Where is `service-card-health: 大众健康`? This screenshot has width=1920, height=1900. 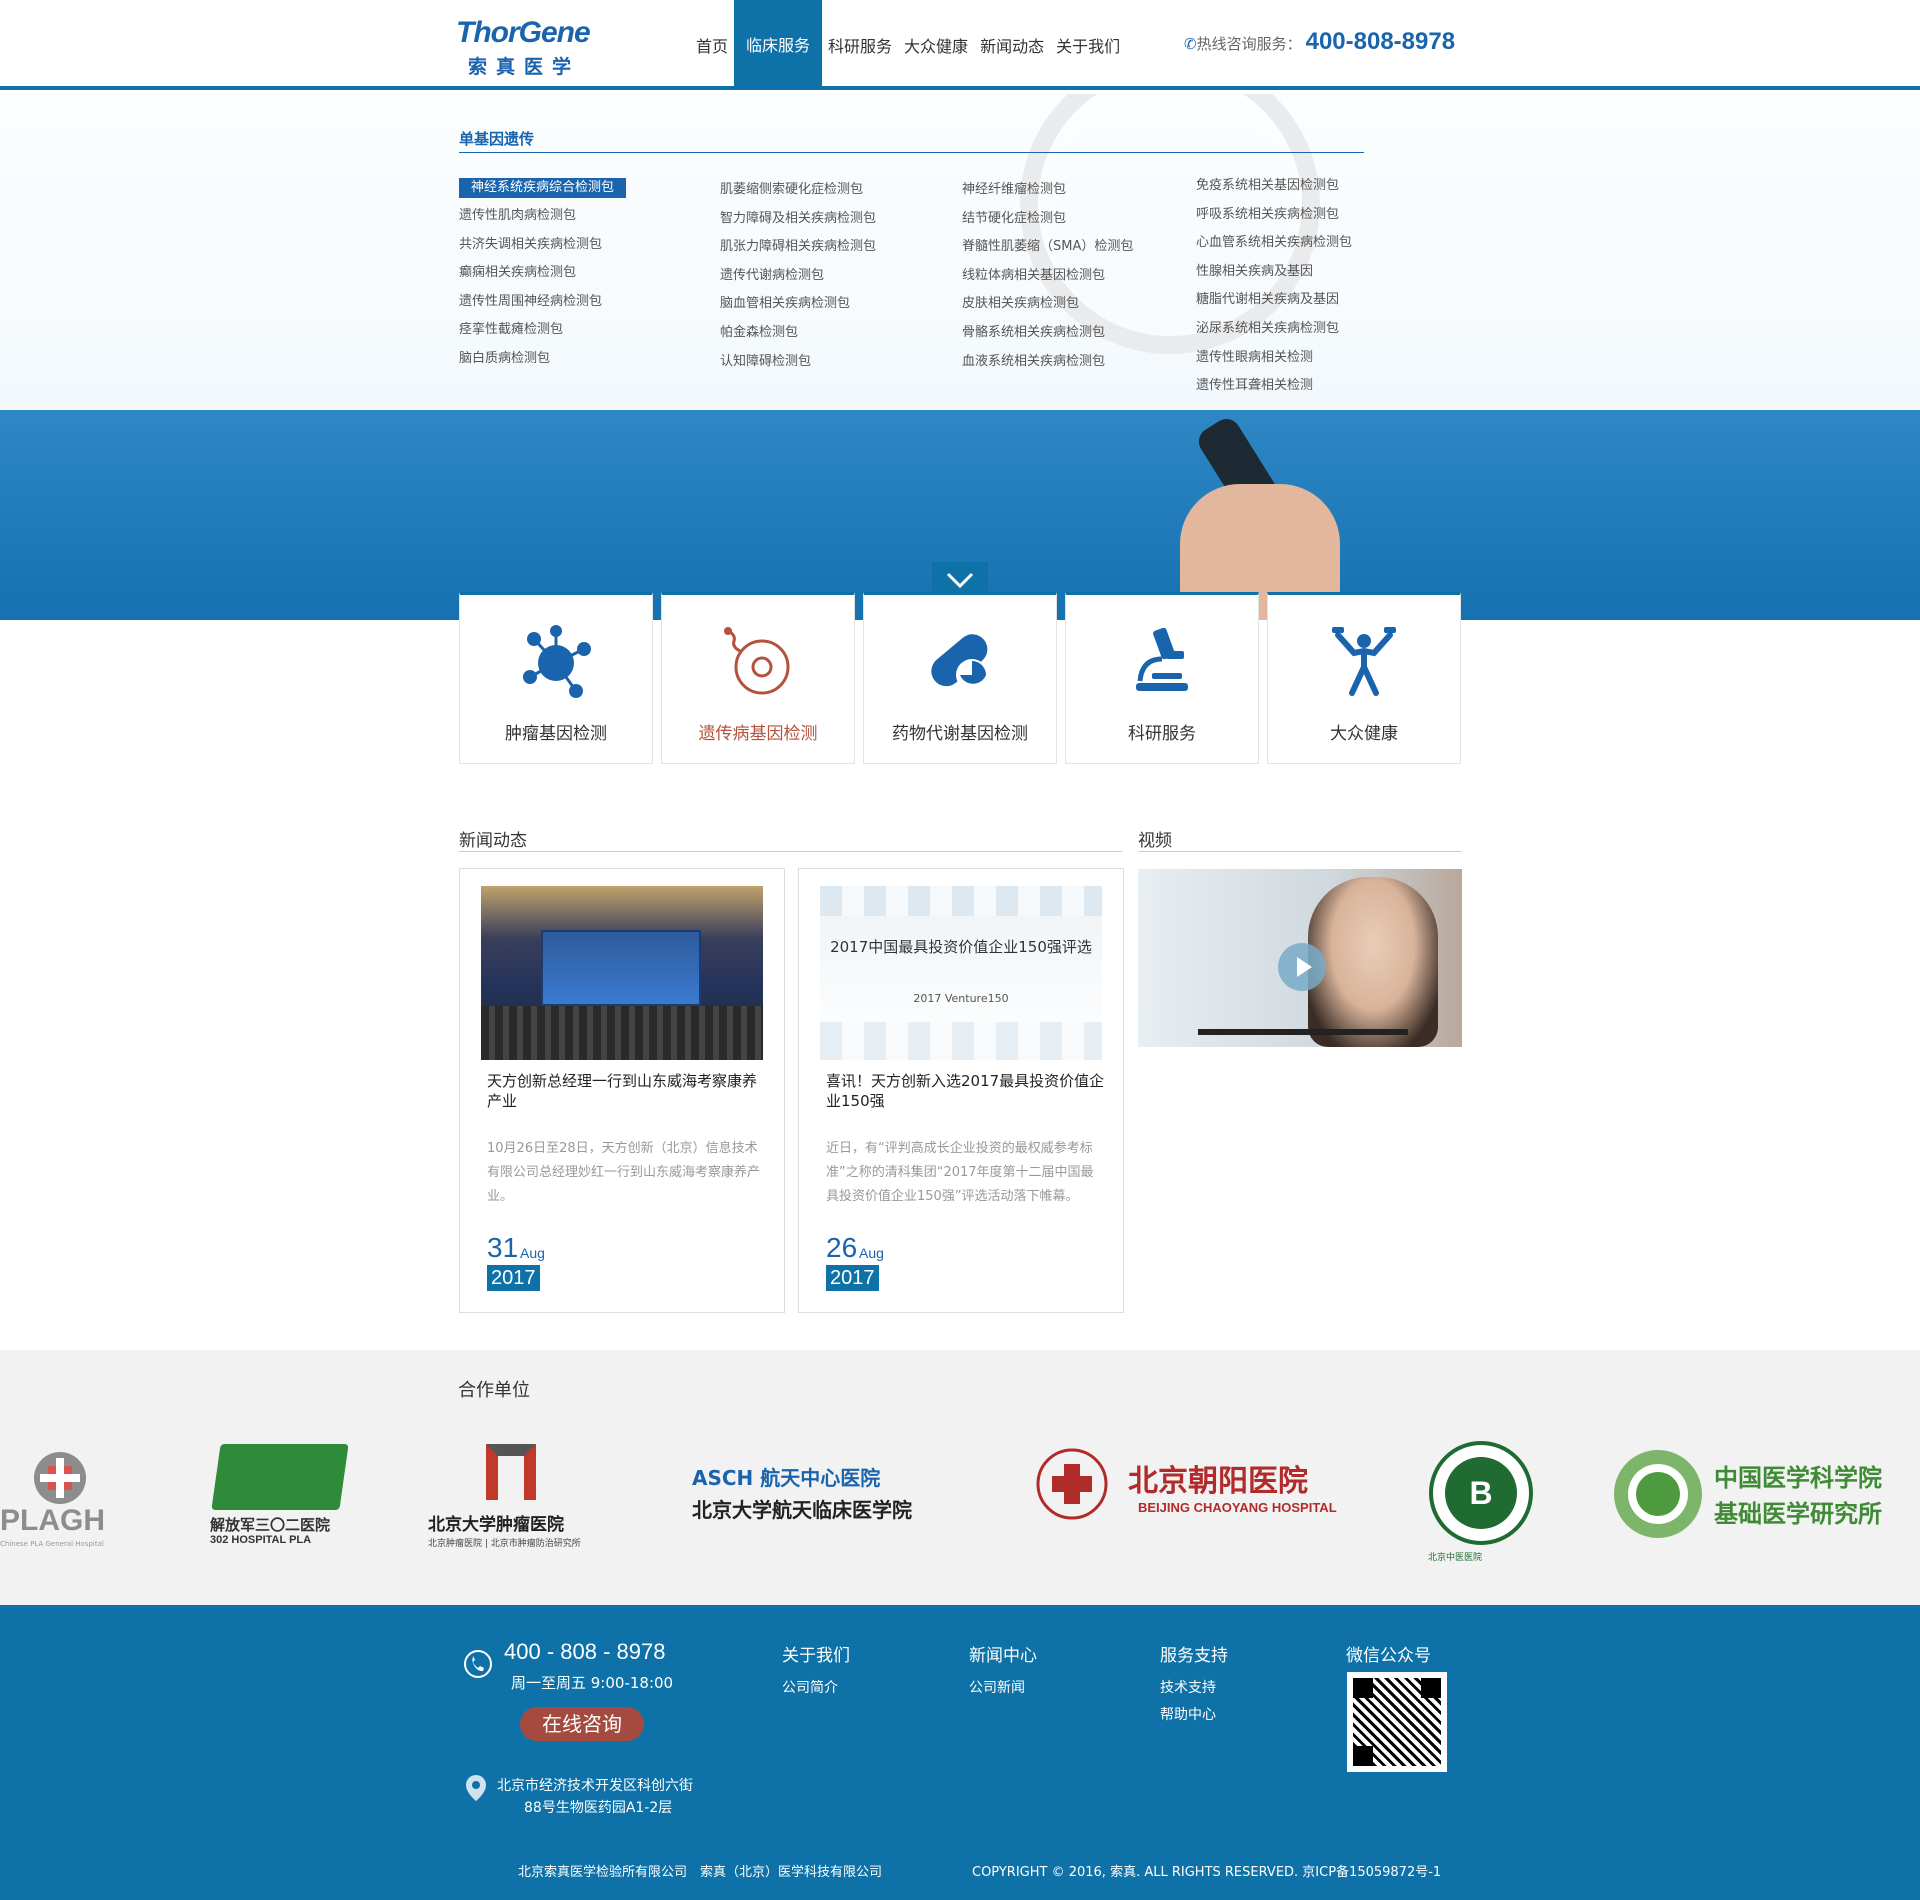 service-card-health: 大众健康 is located at coordinates (1364, 678).